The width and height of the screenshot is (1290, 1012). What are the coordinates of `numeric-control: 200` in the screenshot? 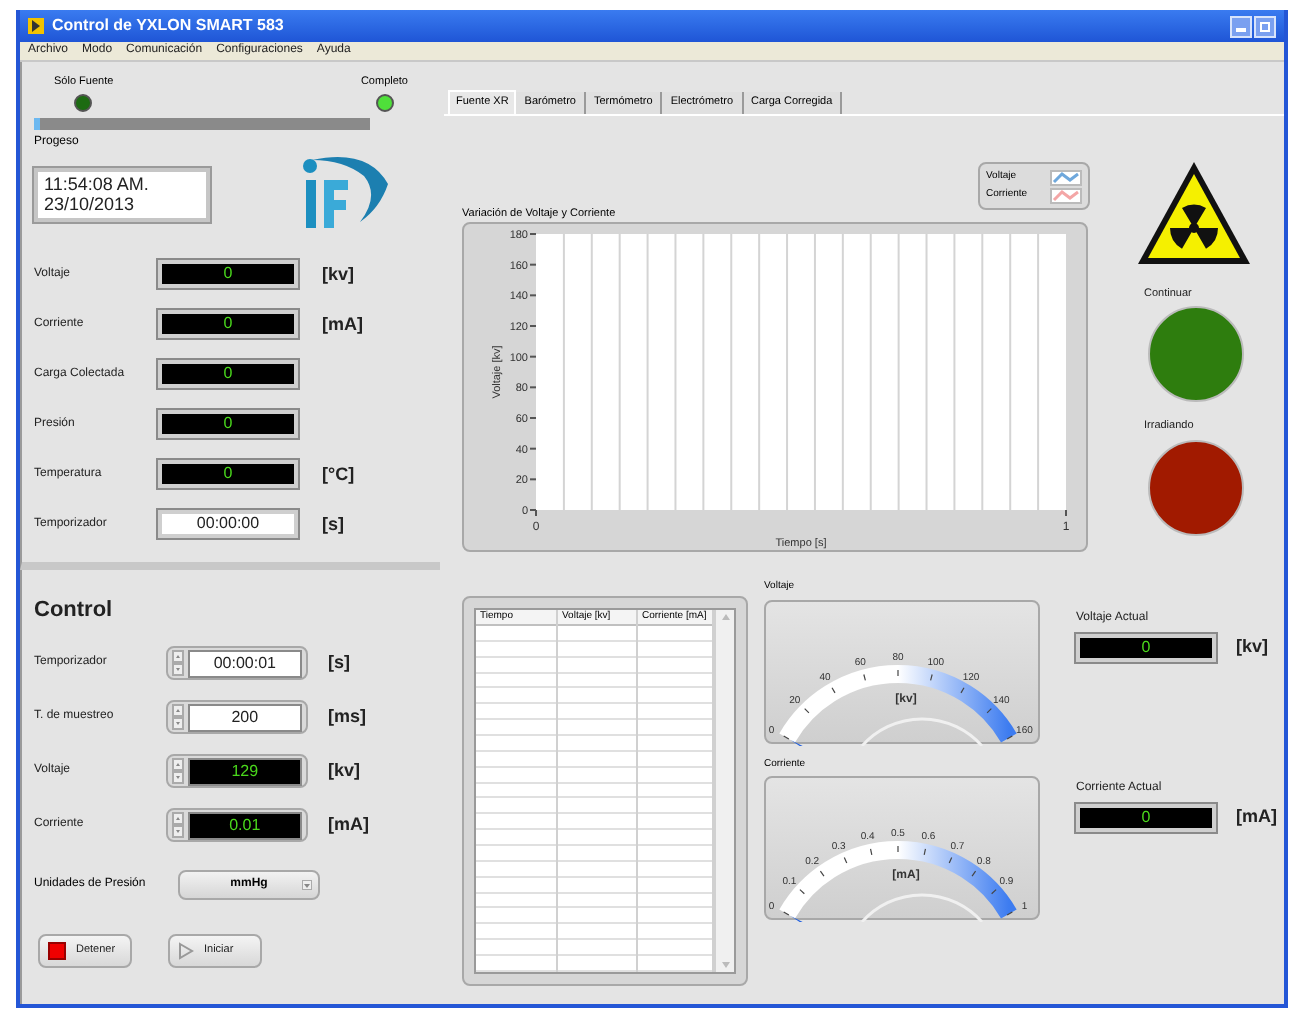 It's located at (237, 717).